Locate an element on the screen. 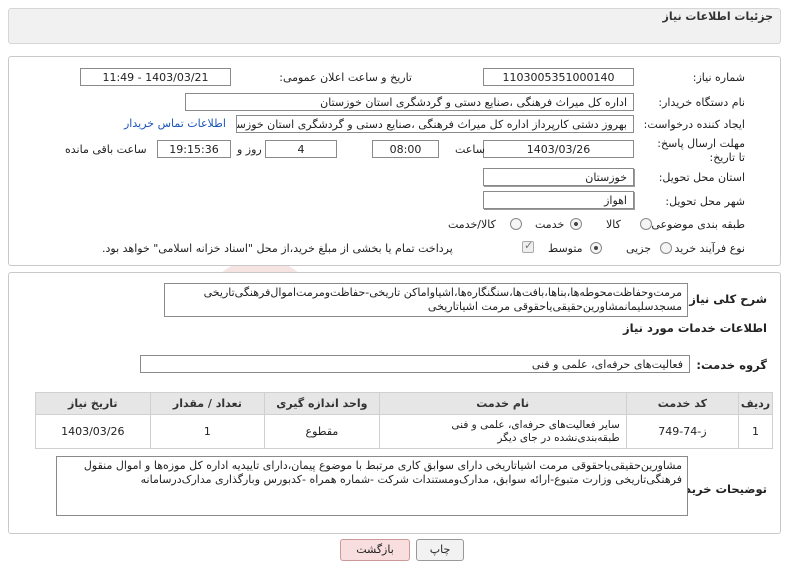 The image size is (789, 574). buyer-org-label: نام دستگاه خریدار: is located at coordinates (701, 102).